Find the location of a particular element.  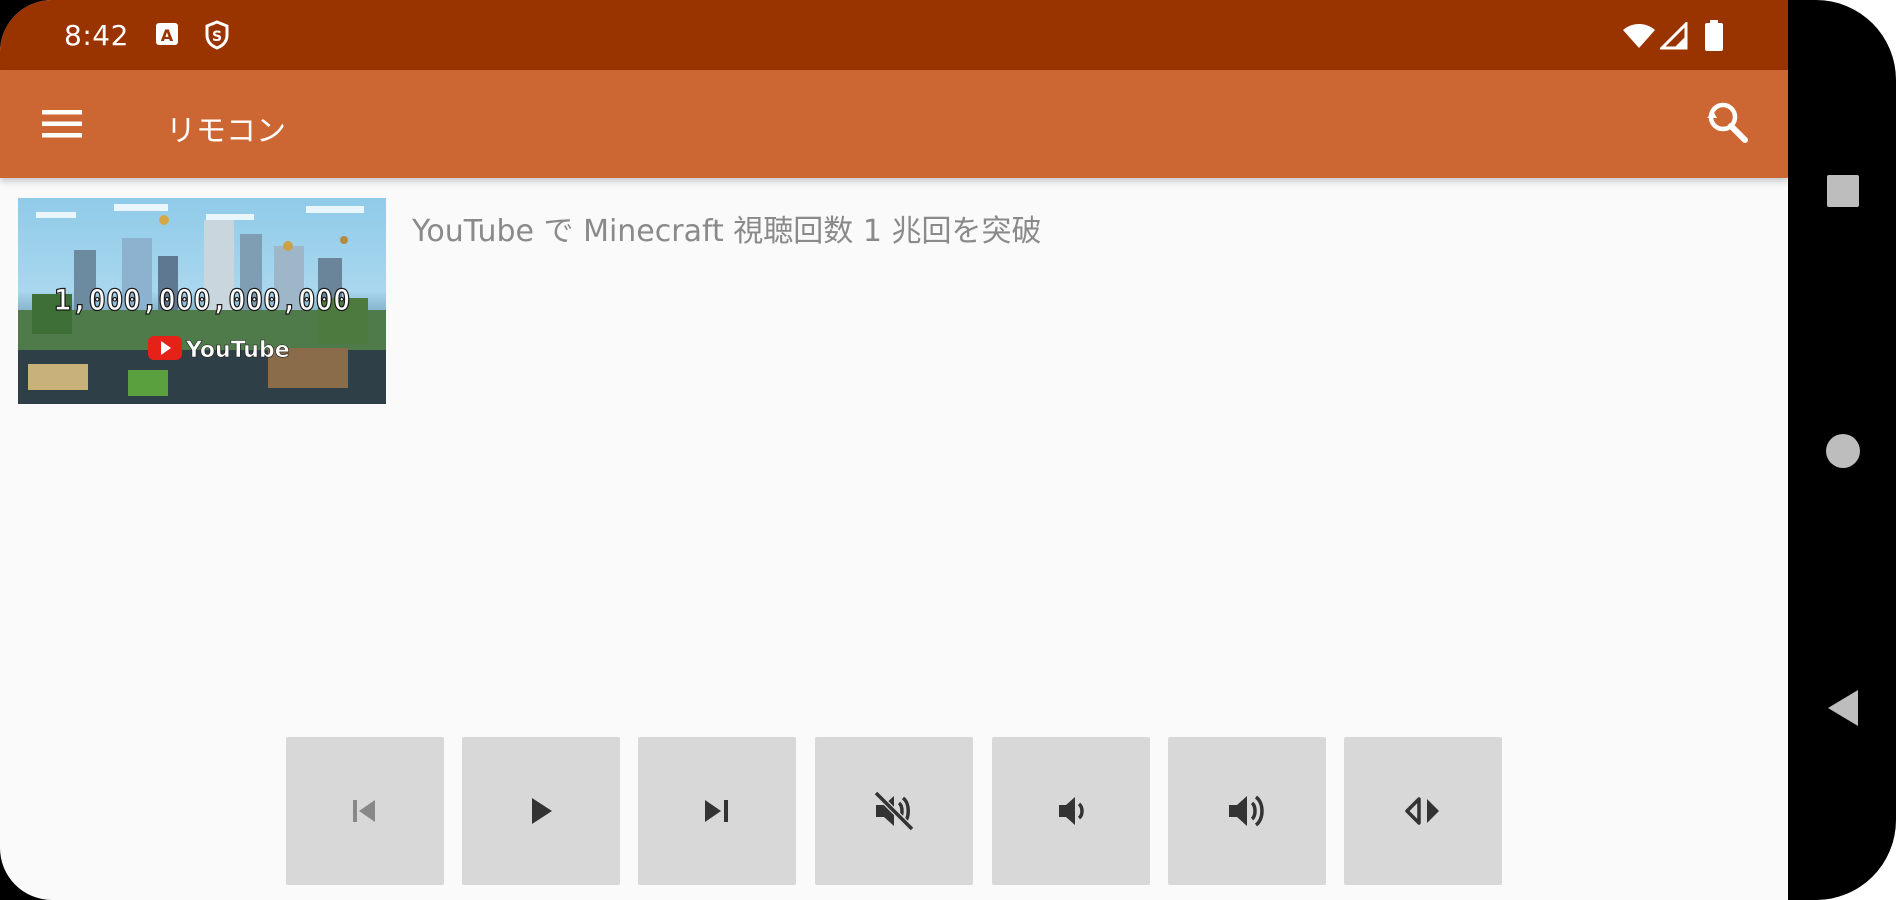

volume-up-button is located at coordinates (1247, 811).